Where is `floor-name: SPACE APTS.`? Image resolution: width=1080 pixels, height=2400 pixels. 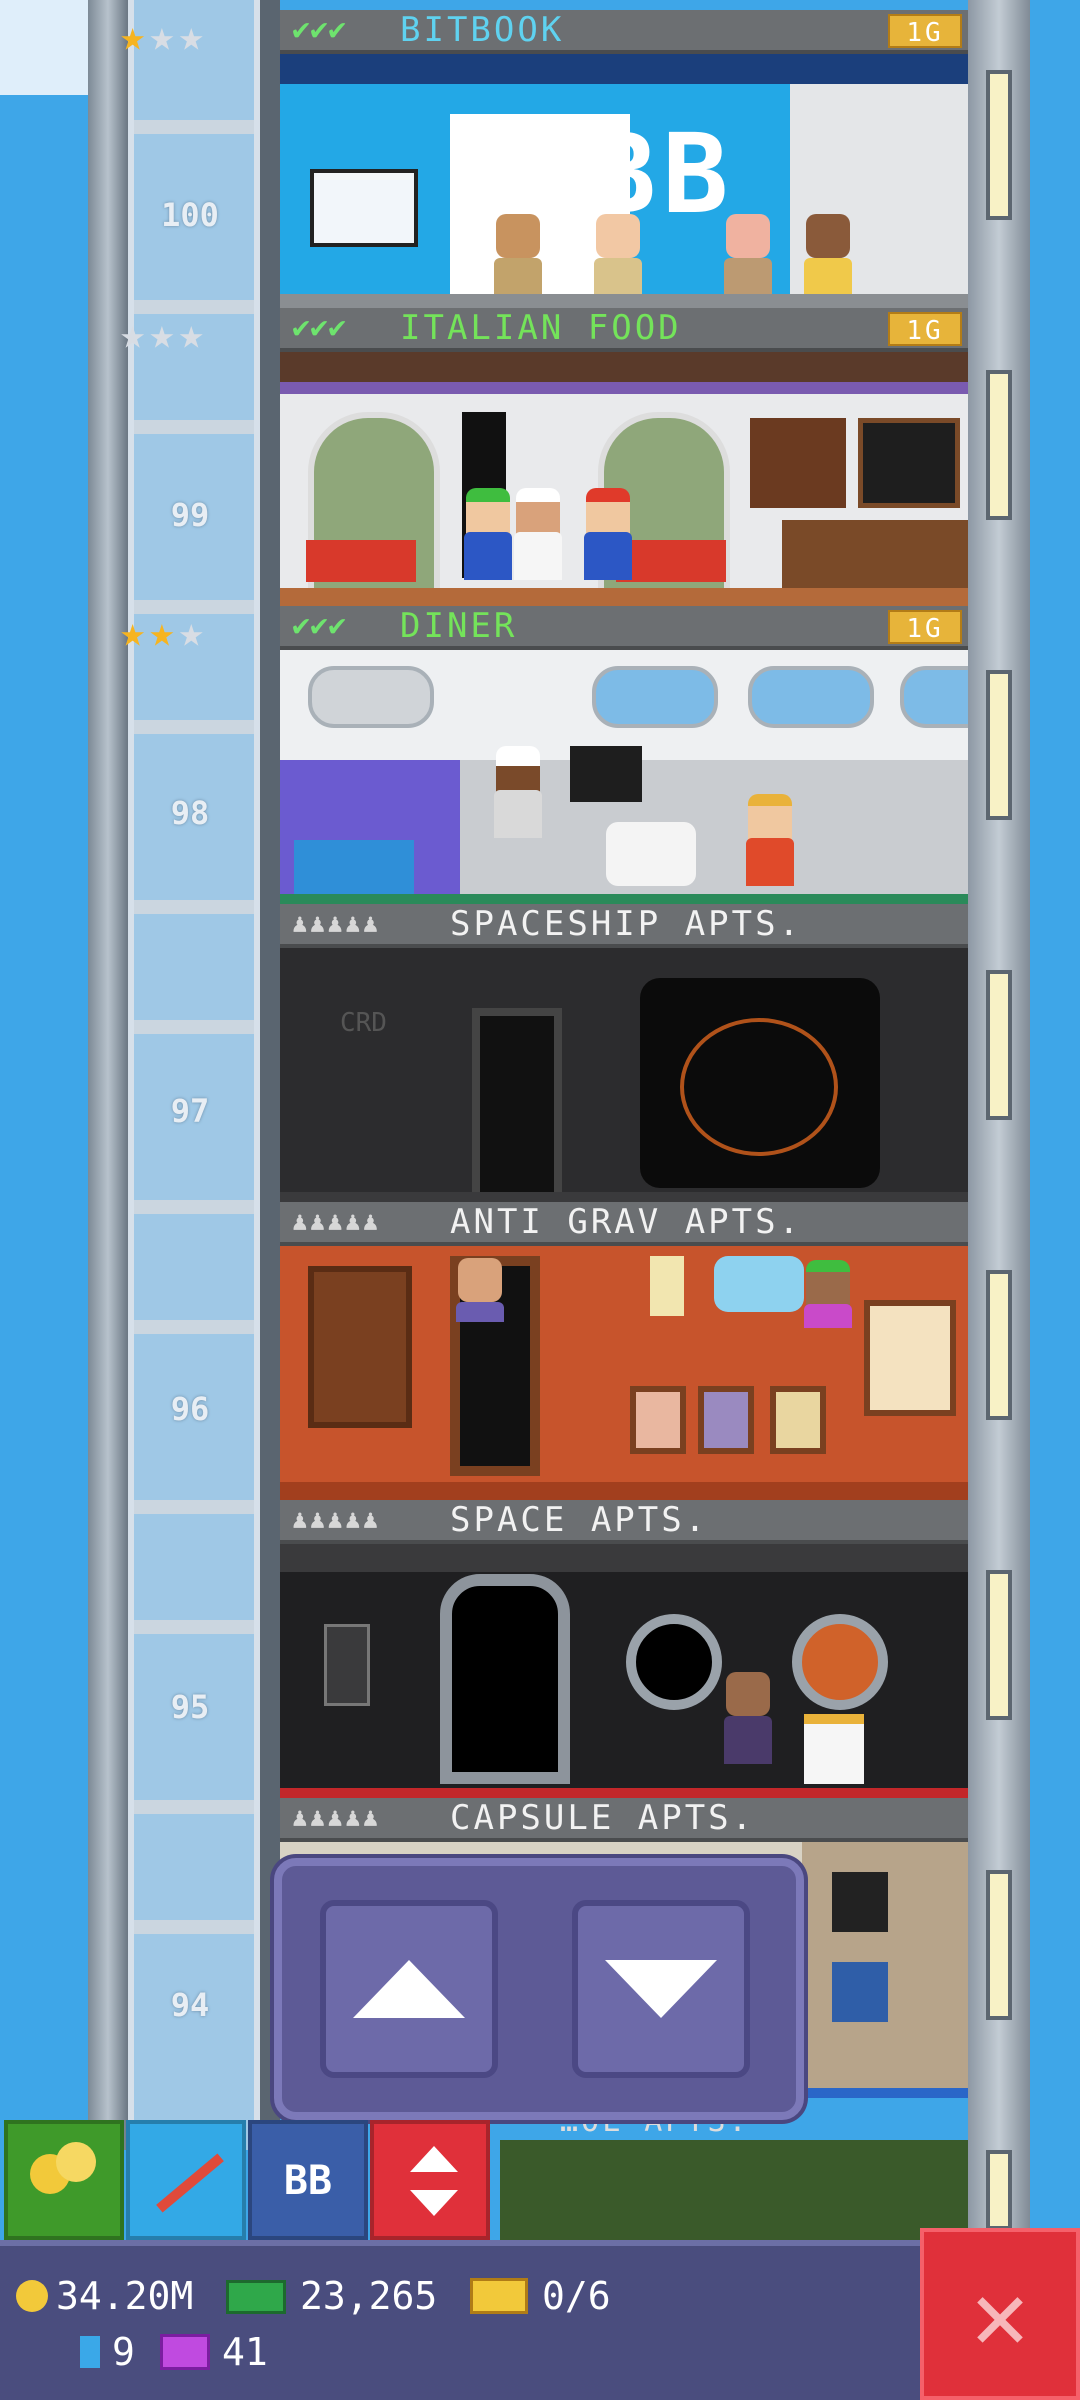 floor-name: SPACE APTS. is located at coordinates (579, 1520).